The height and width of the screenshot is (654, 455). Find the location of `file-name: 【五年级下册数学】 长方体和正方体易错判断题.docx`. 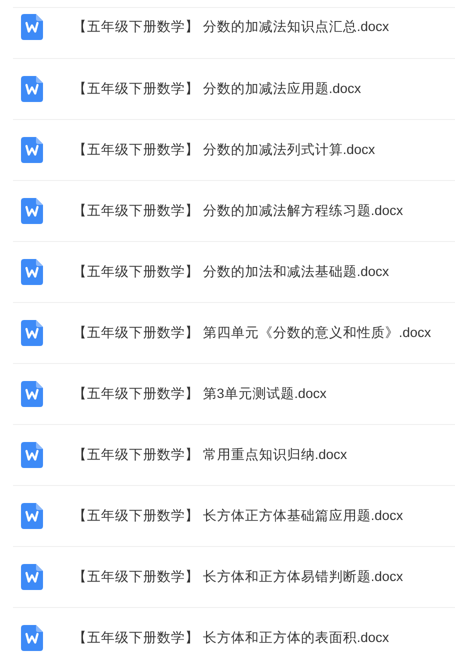

file-name: 【五年级下册数学】 长方体和正方体易错判断题.docx is located at coordinates (238, 577).